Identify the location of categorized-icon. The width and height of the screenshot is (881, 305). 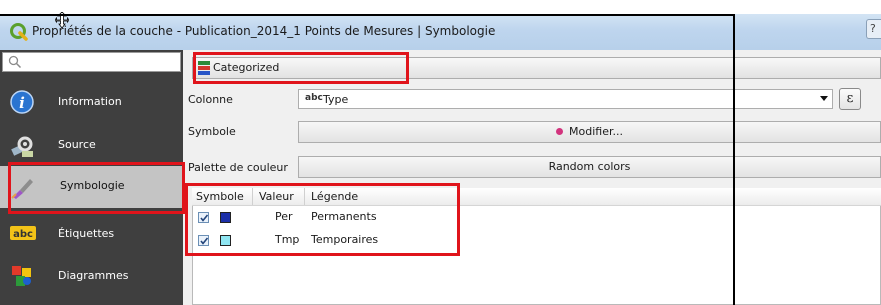
(204, 68).